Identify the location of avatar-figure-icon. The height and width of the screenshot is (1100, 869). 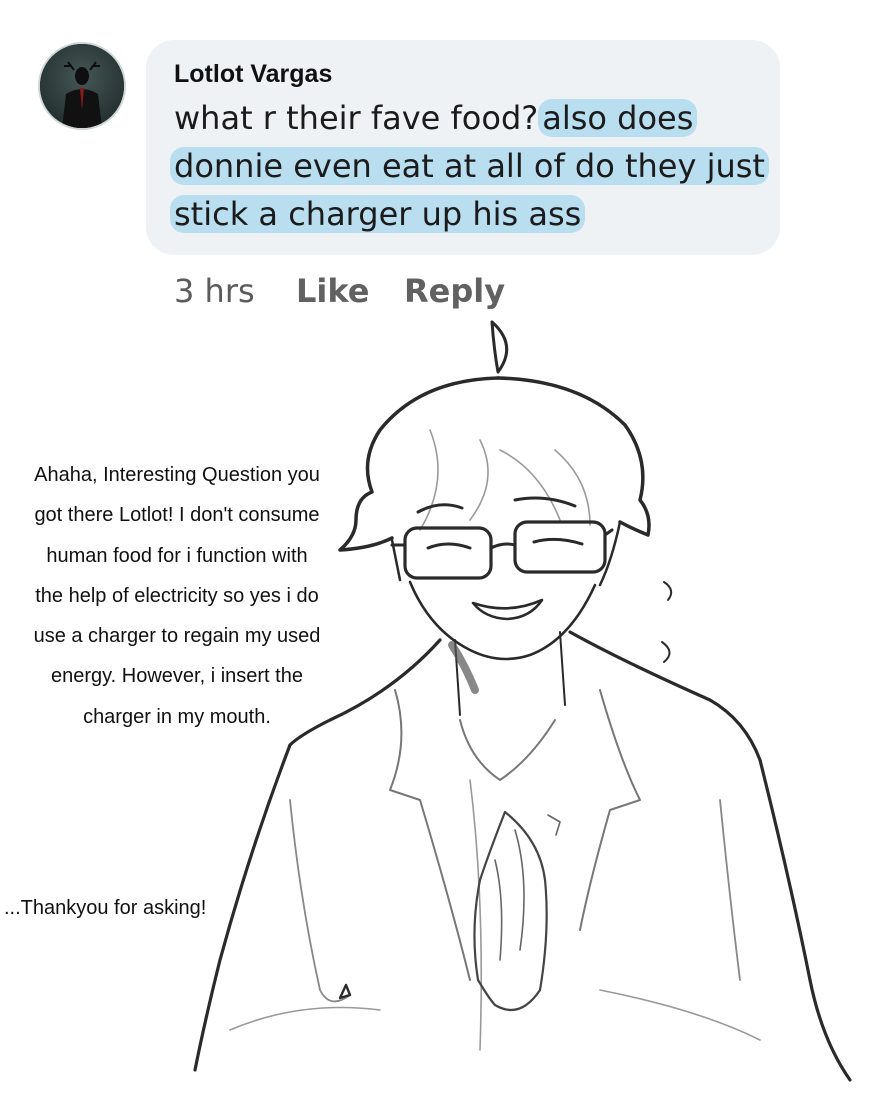
(82, 86).